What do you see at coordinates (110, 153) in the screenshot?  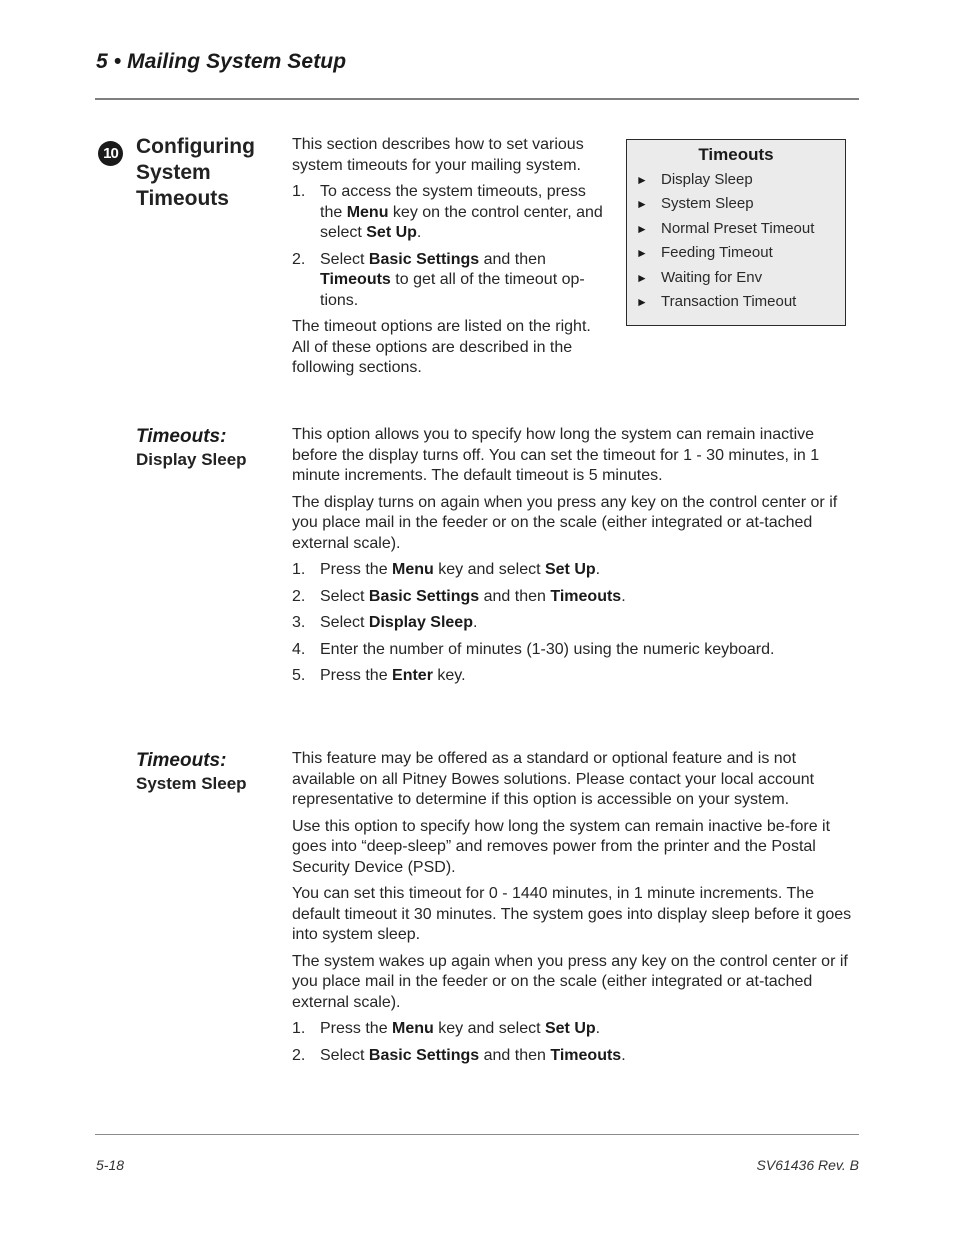 I see `step-number-badge: 10` at bounding box center [110, 153].